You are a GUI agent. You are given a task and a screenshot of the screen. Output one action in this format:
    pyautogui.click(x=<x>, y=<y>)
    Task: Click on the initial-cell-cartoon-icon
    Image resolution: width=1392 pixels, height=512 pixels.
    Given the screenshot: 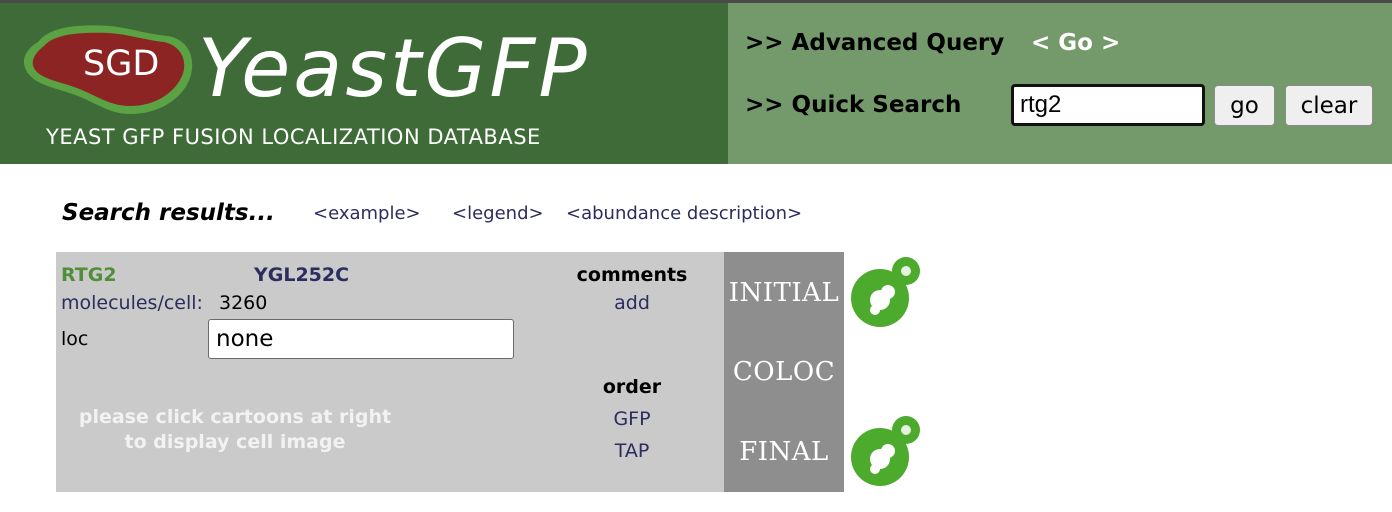 What is the action you would take?
    pyautogui.click(x=886, y=292)
    